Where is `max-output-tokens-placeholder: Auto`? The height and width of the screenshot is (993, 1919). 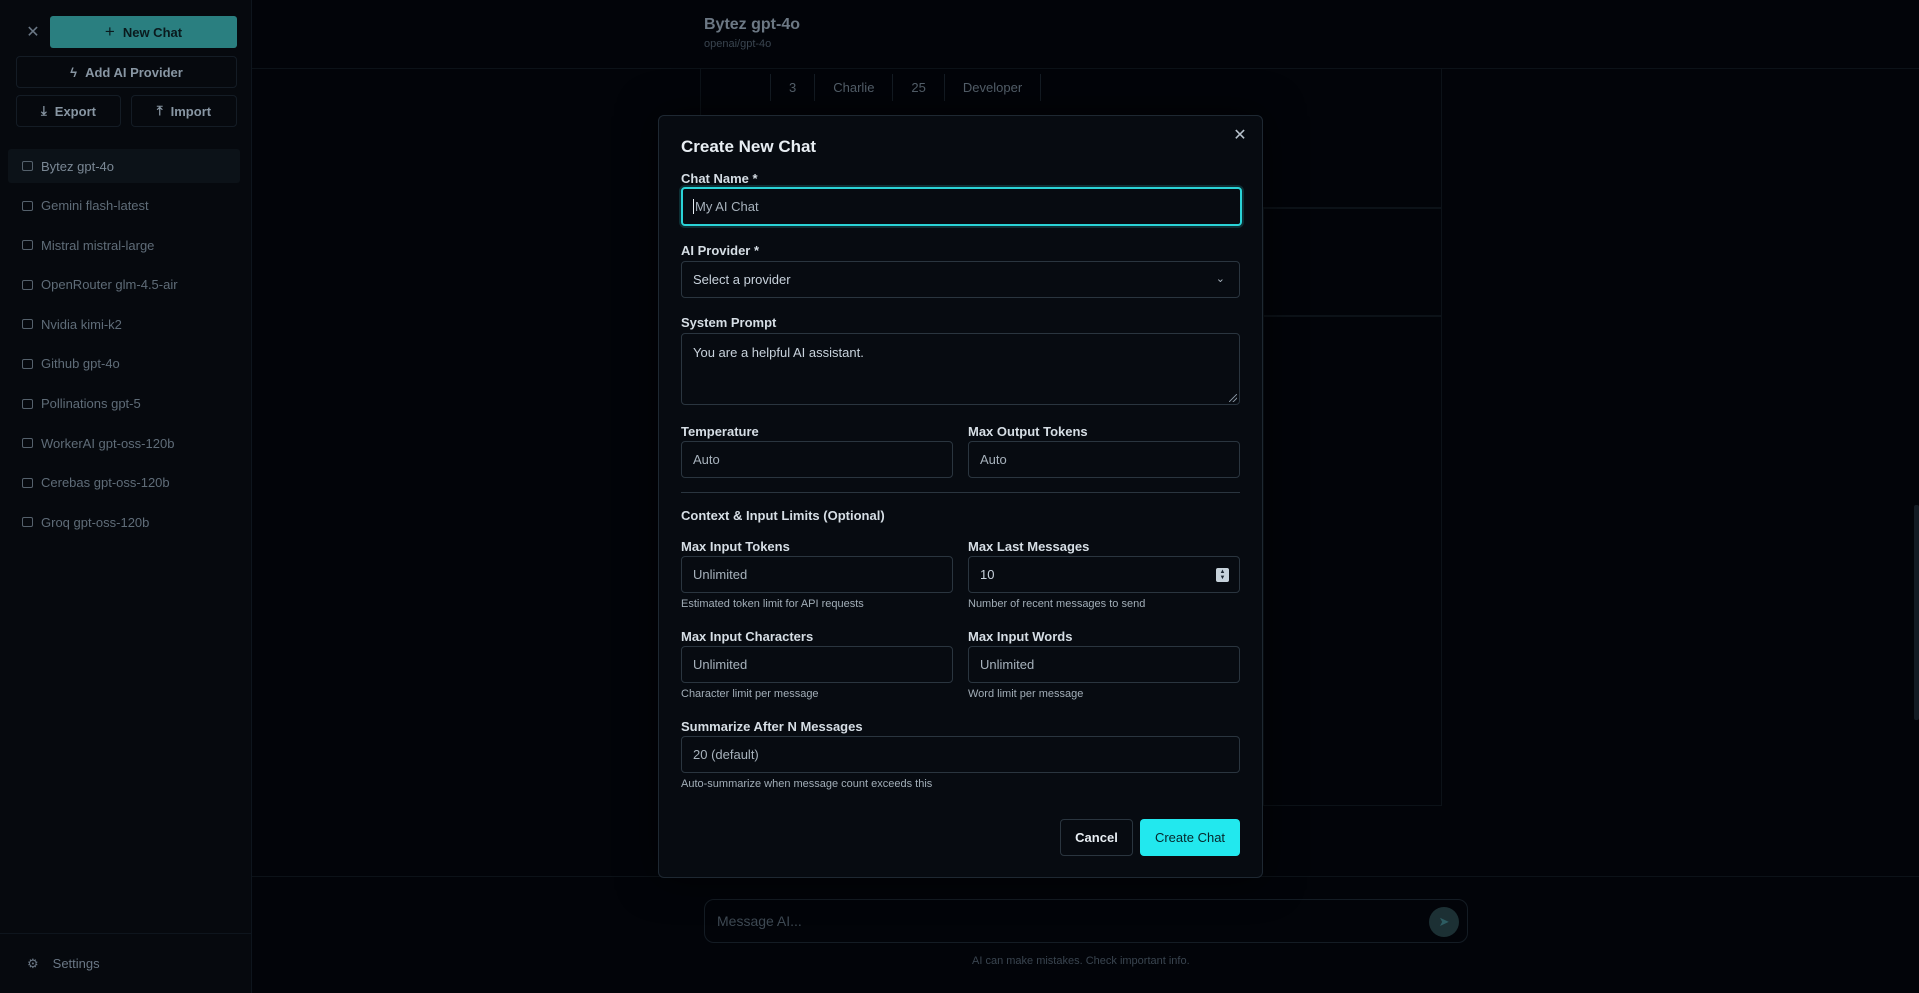 max-output-tokens-placeholder: Auto is located at coordinates (993, 459).